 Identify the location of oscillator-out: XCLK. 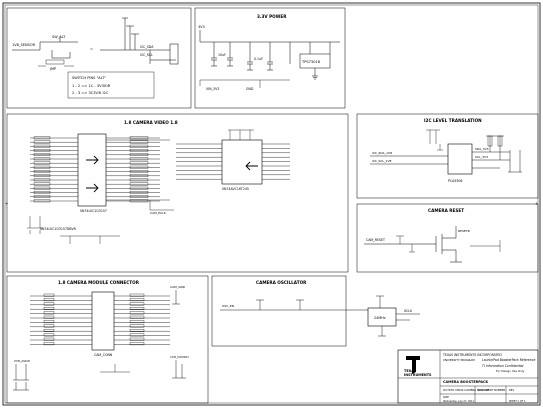
(408, 311).